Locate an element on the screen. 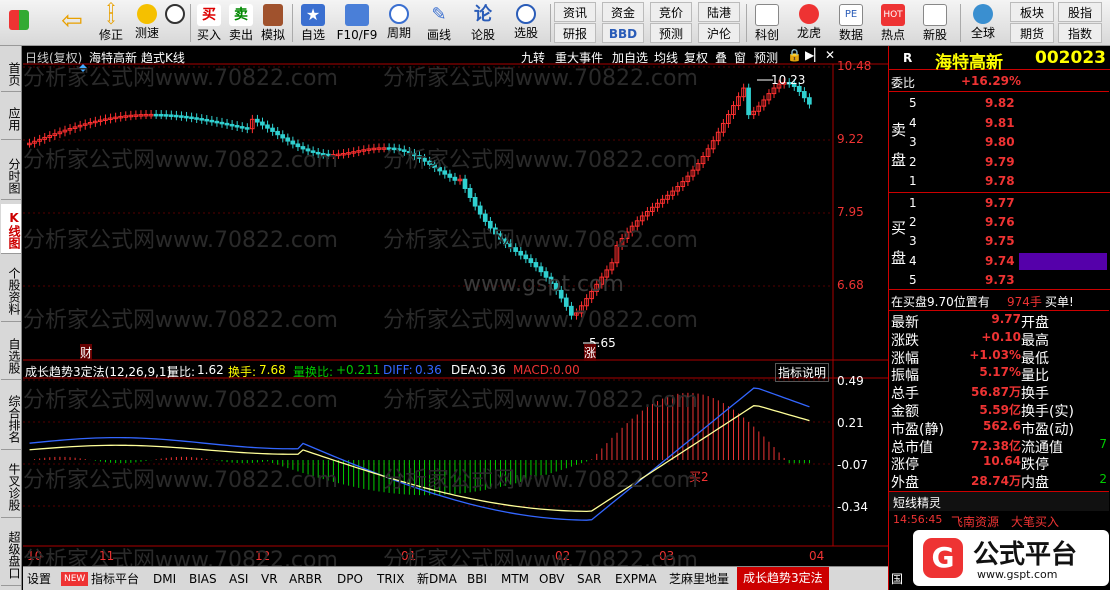  sidebar-tab-superpanel: 超级盘口 is located at coordinates (11, 554).